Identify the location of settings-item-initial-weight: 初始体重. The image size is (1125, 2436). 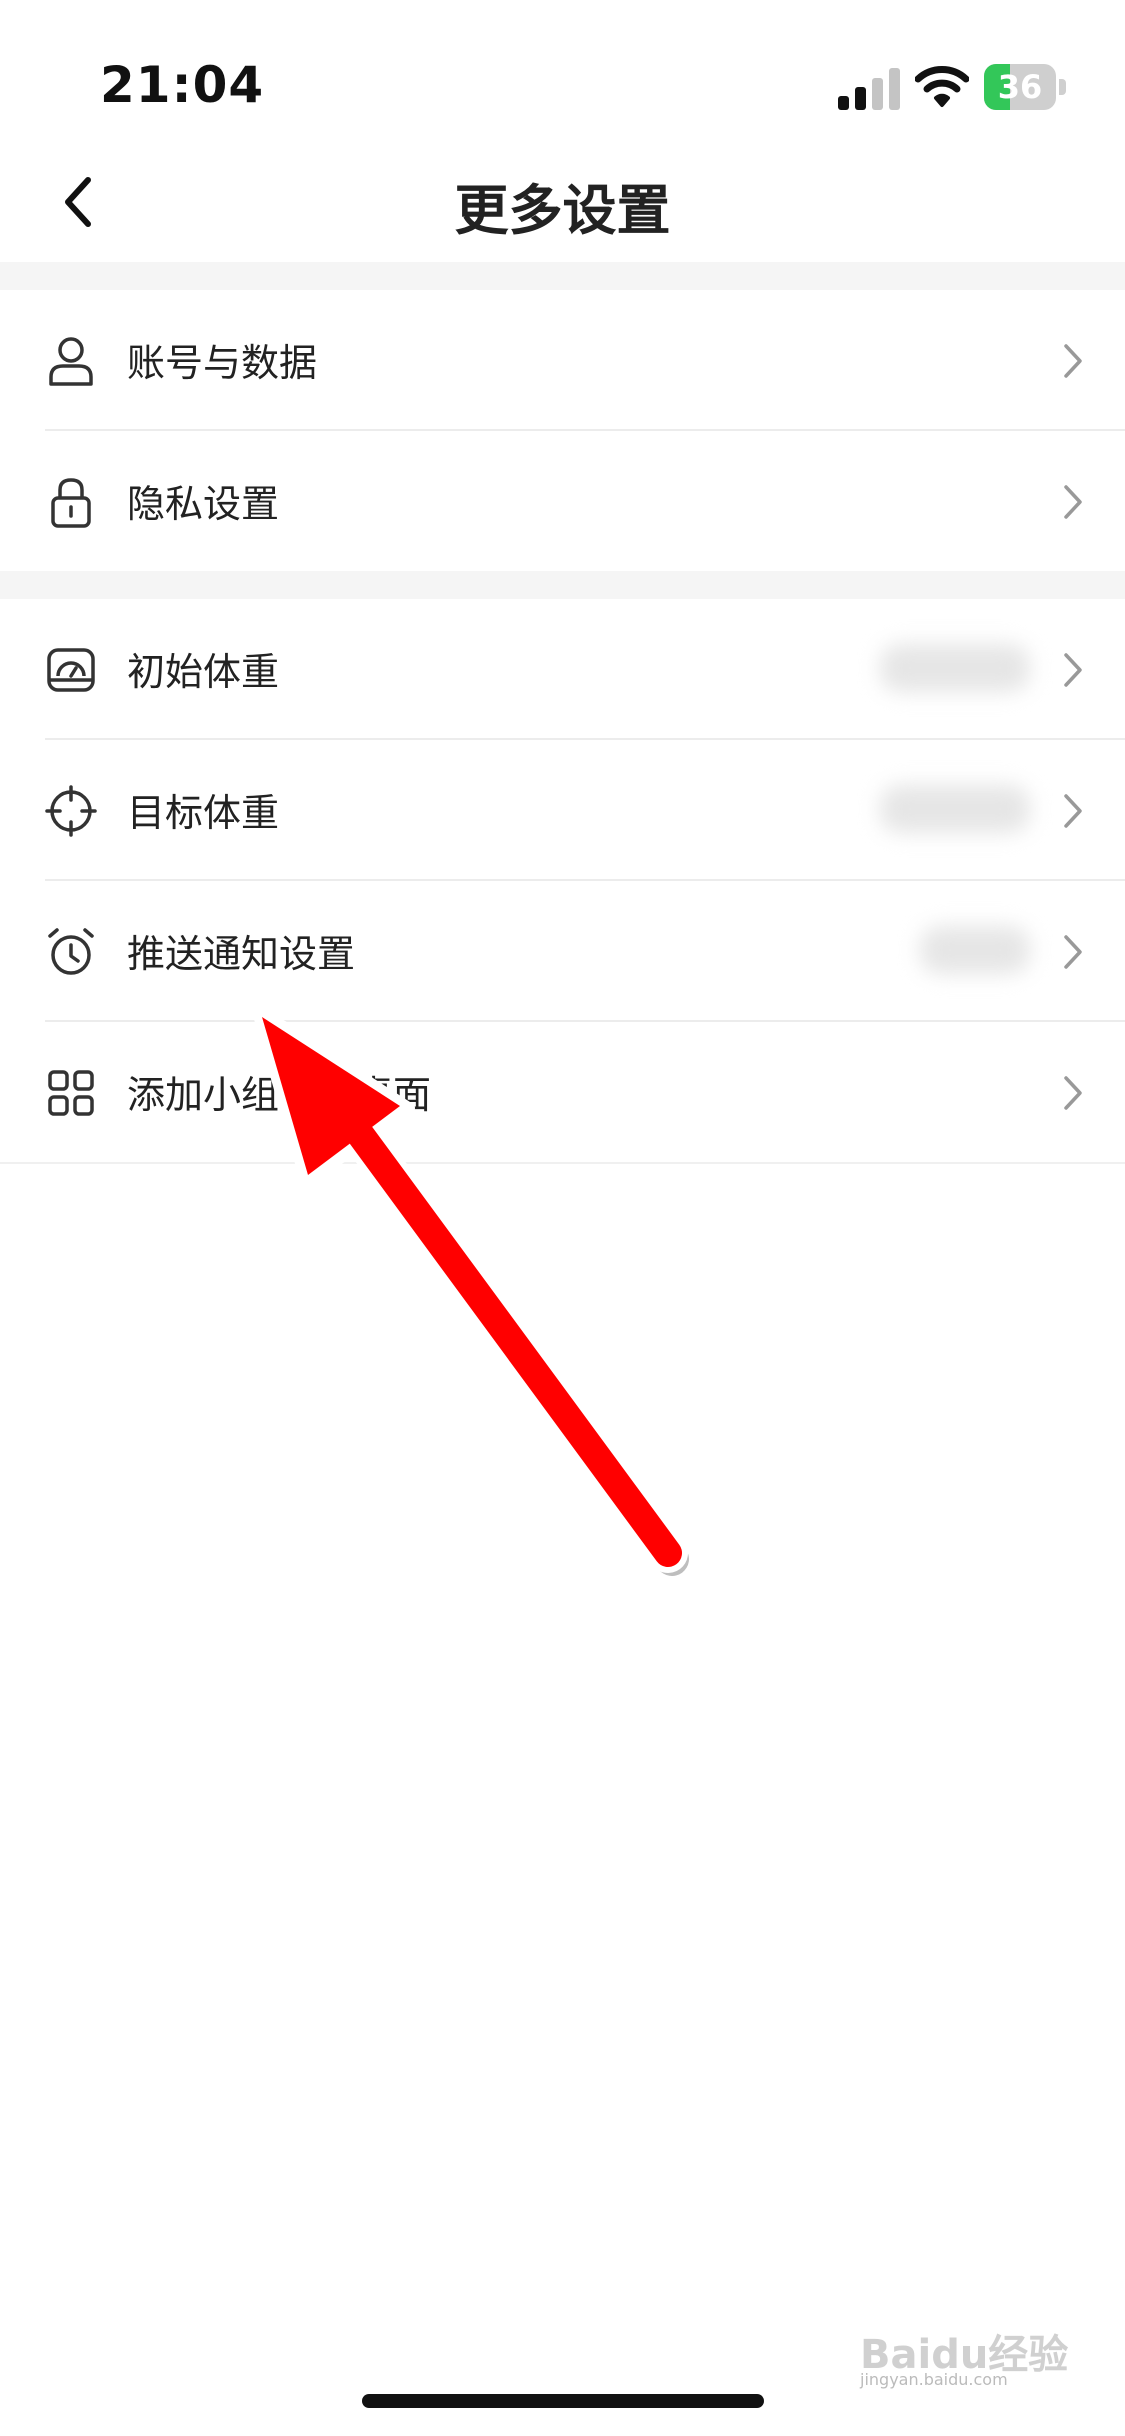
(562, 669).